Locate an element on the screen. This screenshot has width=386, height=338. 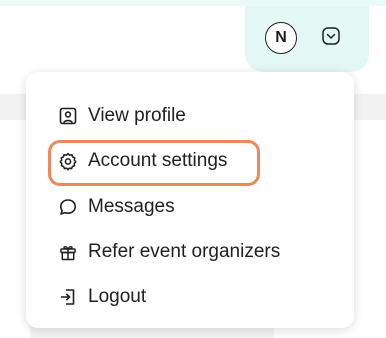
user-square-icon is located at coordinates (68, 116).